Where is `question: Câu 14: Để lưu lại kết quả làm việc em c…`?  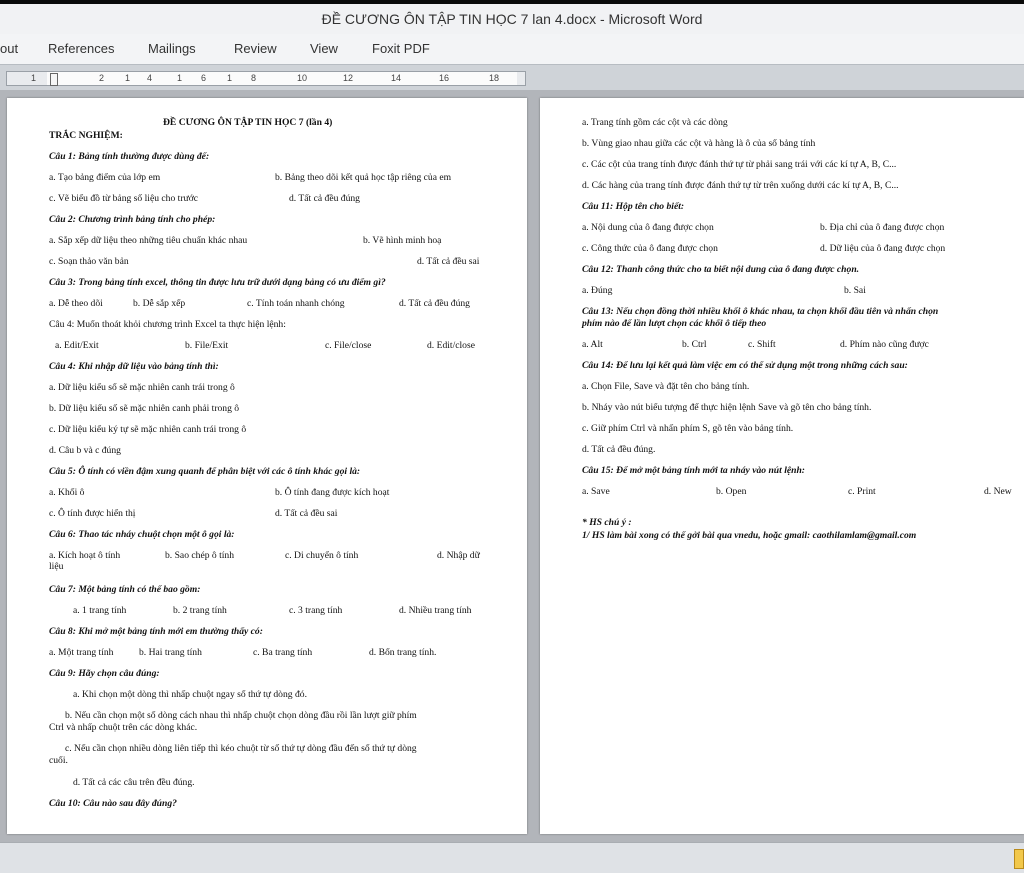
question: Câu 14: Để lưu lại kết quả làm việc em c… is located at coordinates (745, 365).